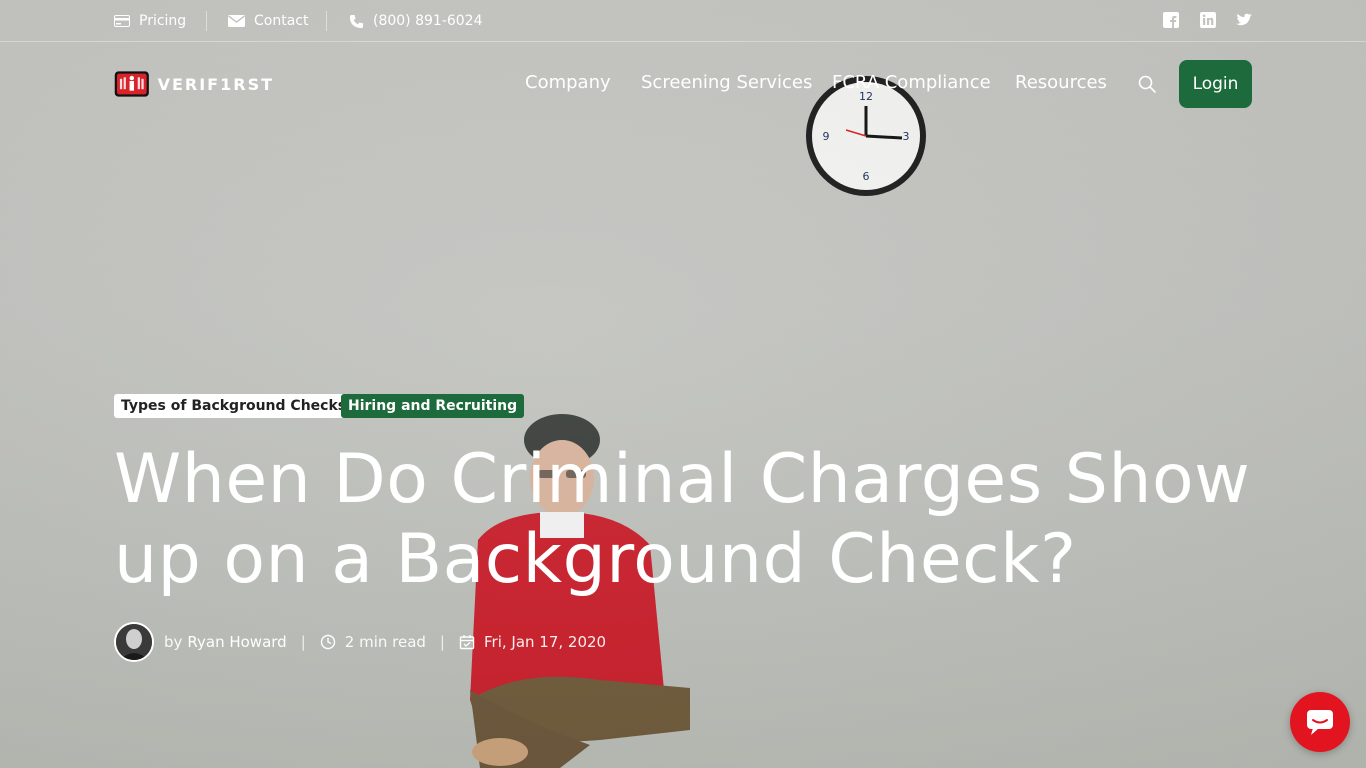 This screenshot has width=1366, height=768. I want to click on contact-link: Contact, so click(268, 21).